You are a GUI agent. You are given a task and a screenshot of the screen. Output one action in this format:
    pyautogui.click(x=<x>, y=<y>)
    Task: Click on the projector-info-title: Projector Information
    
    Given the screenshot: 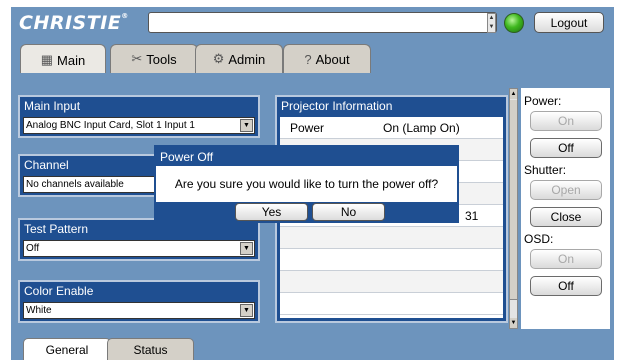 What is the action you would take?
    pyautogui.click(x=337, y=106)
    